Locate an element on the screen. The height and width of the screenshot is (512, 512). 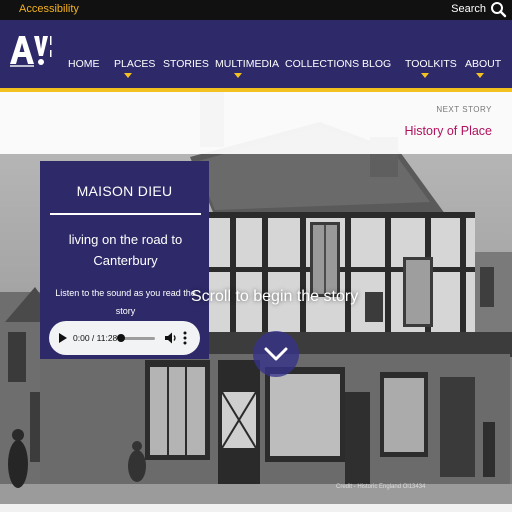
audio-player: 0:00 / 11:28 is located at coordinates (124, 338).